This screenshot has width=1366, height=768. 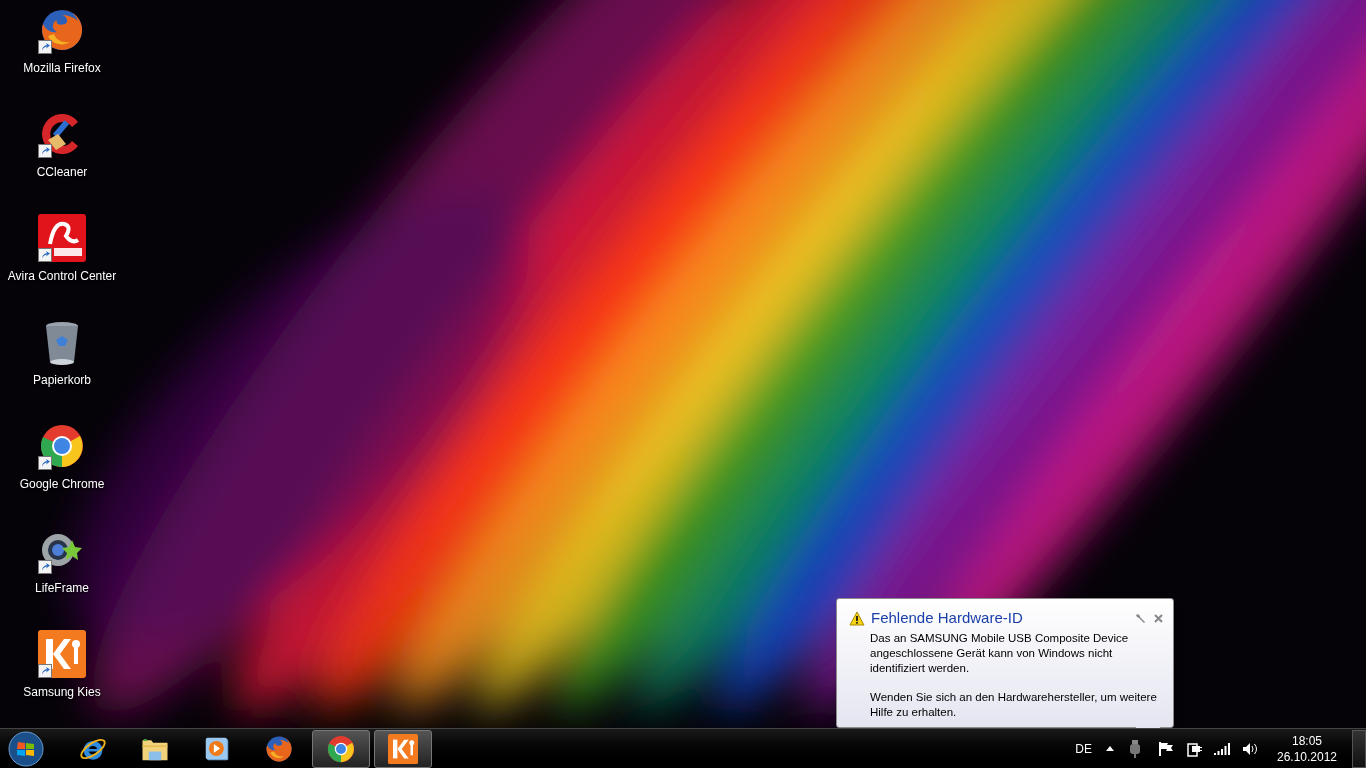 I want to click on signal-strength-icon, so click(x=1222, y=748).